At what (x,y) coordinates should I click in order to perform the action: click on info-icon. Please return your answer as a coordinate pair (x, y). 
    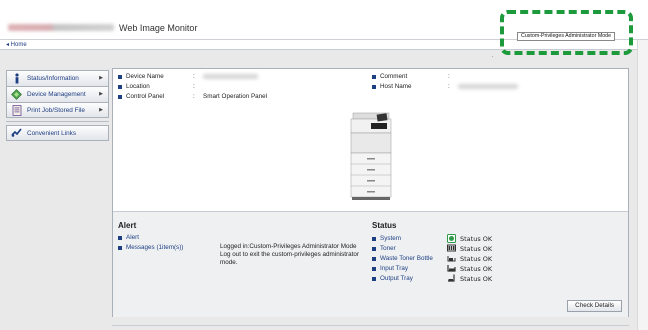
    Looking at the image, I should click on (16, 78).